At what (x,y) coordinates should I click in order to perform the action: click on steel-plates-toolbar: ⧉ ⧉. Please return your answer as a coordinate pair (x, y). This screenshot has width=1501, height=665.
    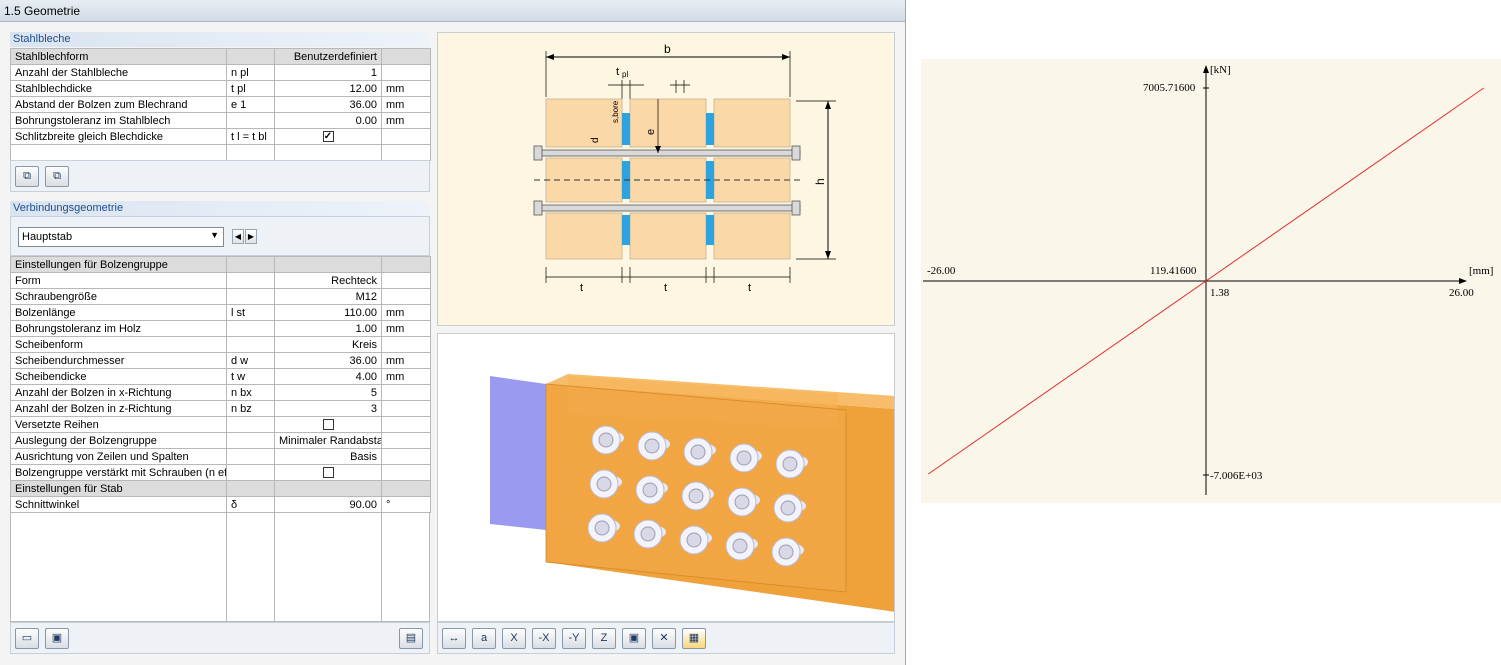
    Looking at the image, I should click on (220, 176).